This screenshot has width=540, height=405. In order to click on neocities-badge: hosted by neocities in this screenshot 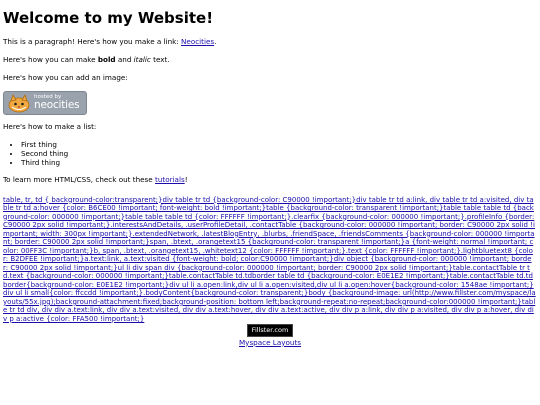, I will do `click(45, 102)`.